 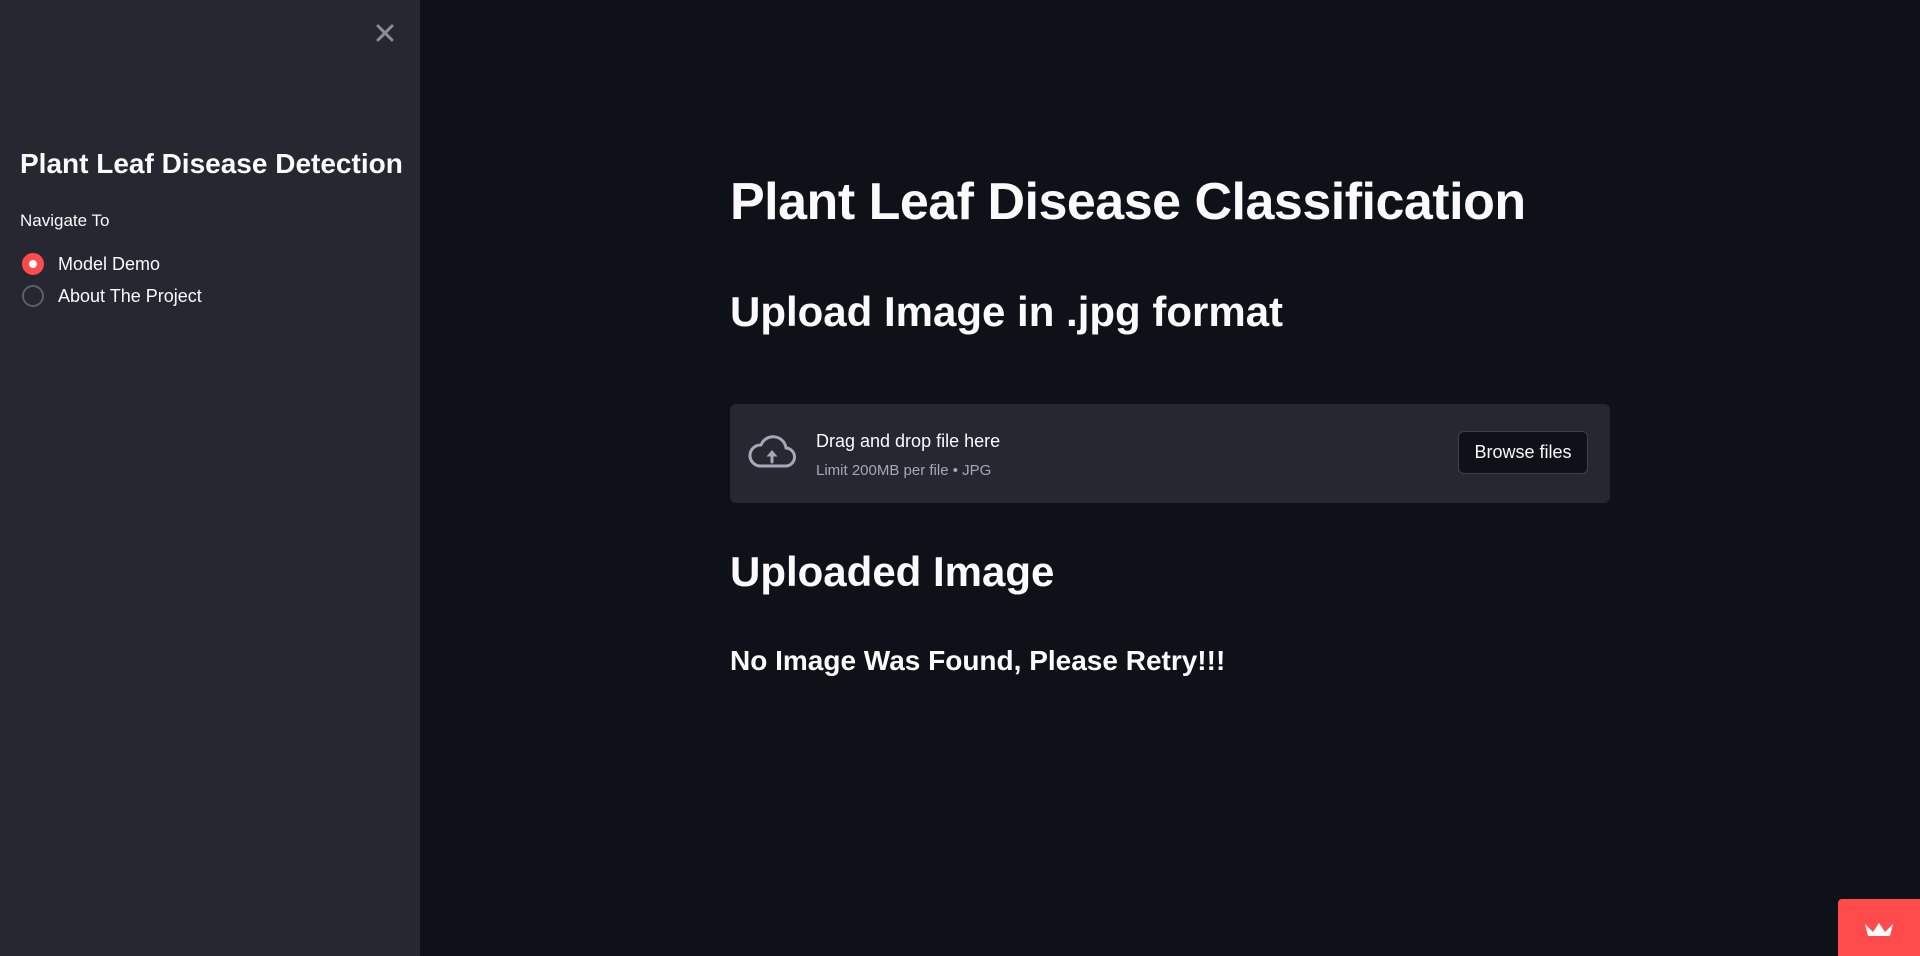 What do you see at coordinates (130, 295) in the screenshot?
I see `nav-option-label: About The Project` at bounding box center [130, 295].